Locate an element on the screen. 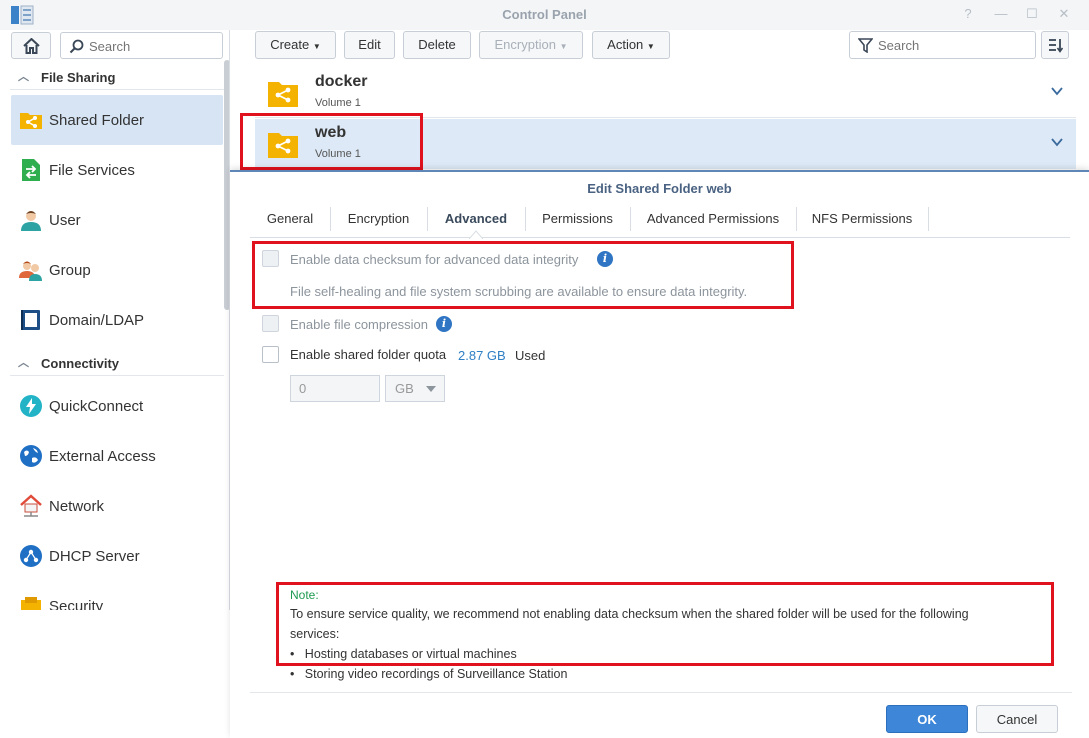 This screenshot has height=738, width=1089. folder-volume: Volume 1 is located at coordinates (338, 103).